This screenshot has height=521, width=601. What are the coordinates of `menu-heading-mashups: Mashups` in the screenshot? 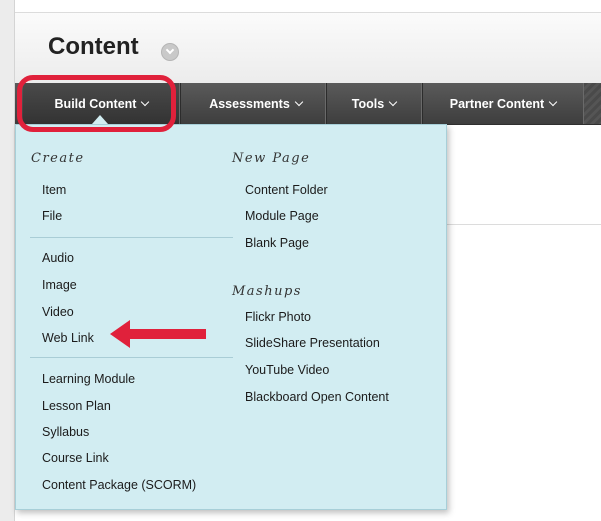 It's located at (267, 291).